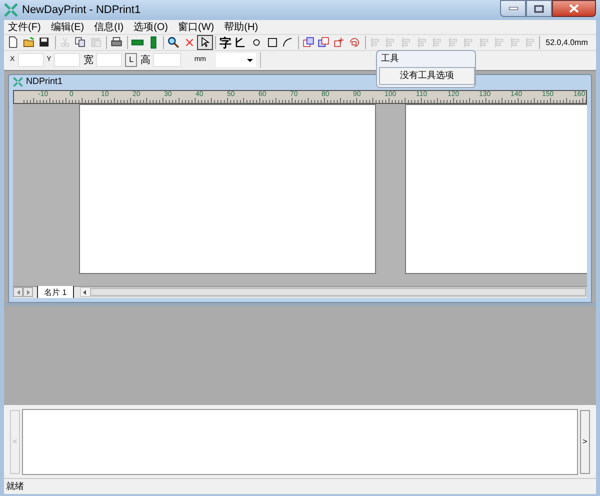 This screenshot has height=496, width=600. I want to click on polyline-icon, so click(241, 42).